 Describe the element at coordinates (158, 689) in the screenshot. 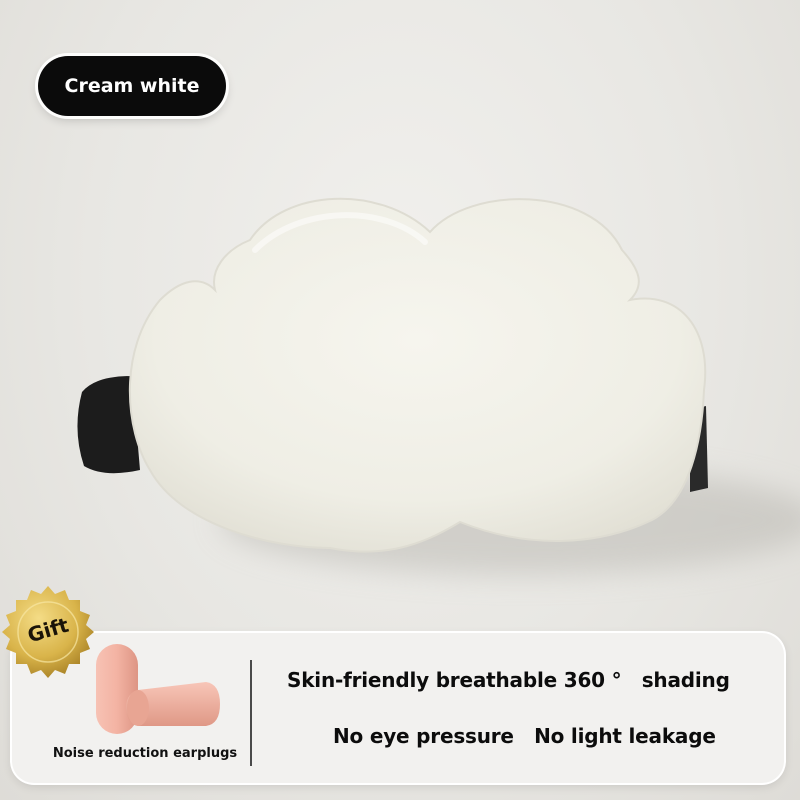

I see `earplugs-icon` at that location.